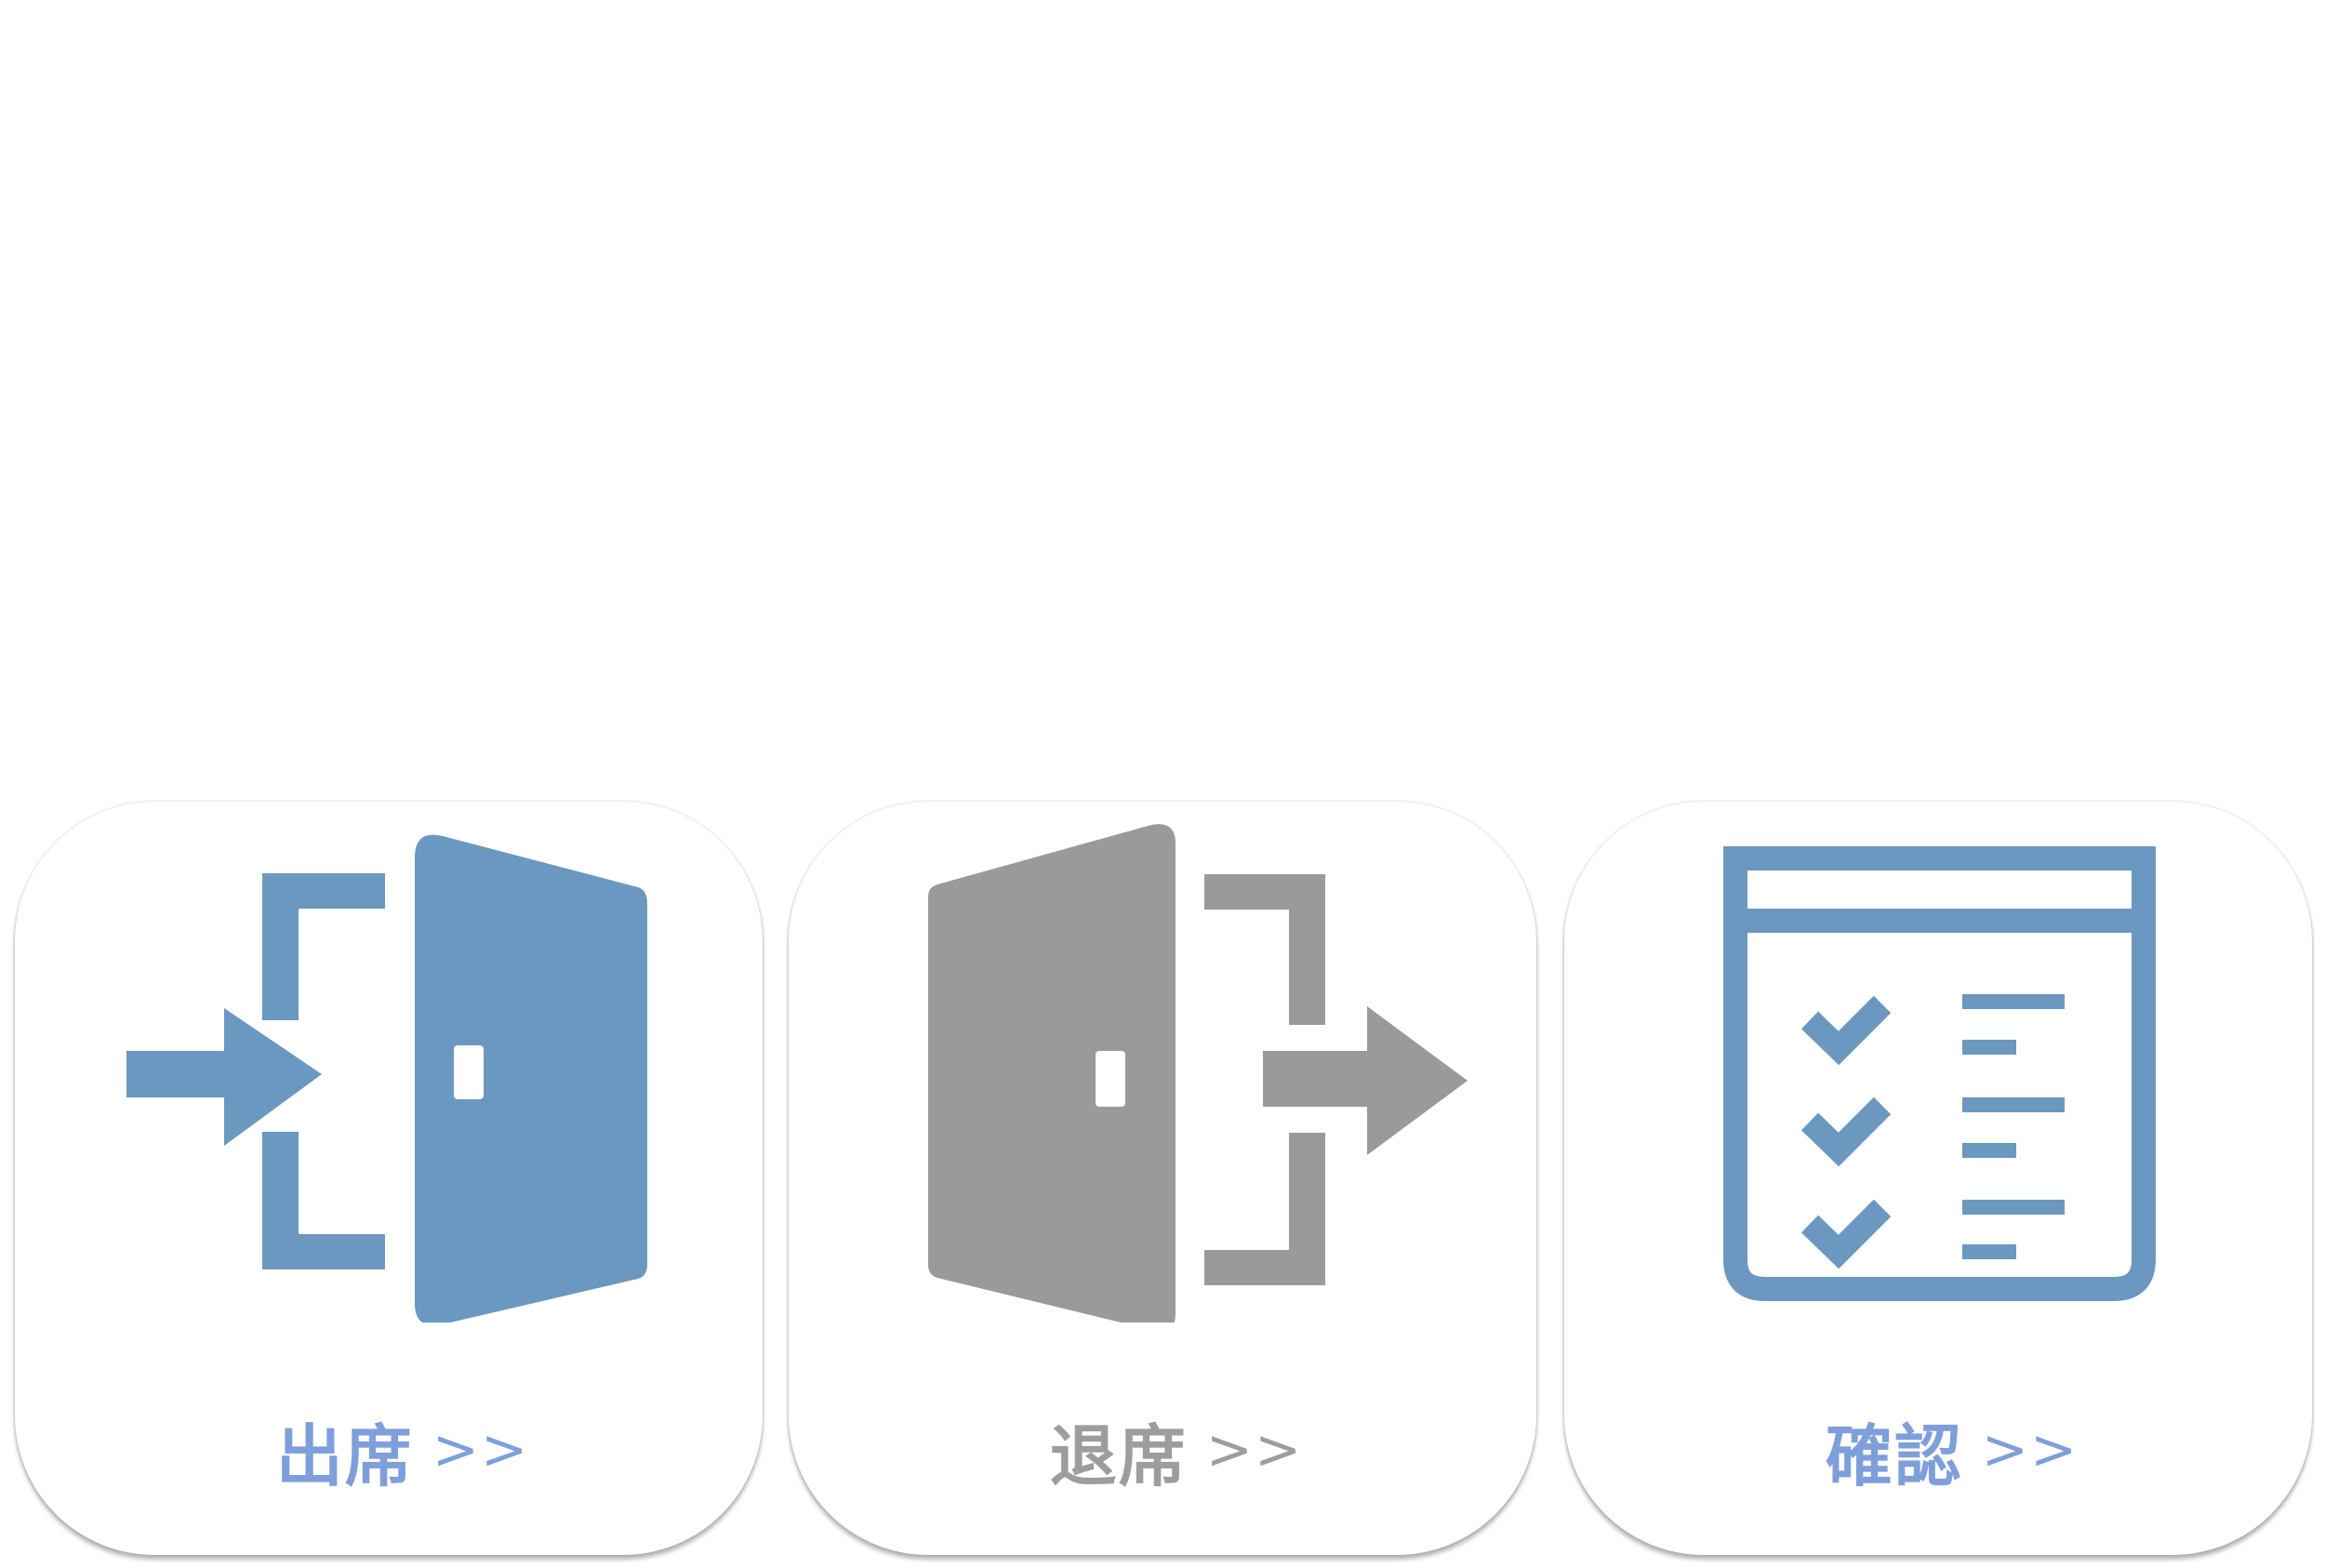 Image resolution: width=2325 pixels, height=1568 pixels. Describe the element at coordinates (344, 1455) in the screenshot. I see `attend-label: 出席` at that location.